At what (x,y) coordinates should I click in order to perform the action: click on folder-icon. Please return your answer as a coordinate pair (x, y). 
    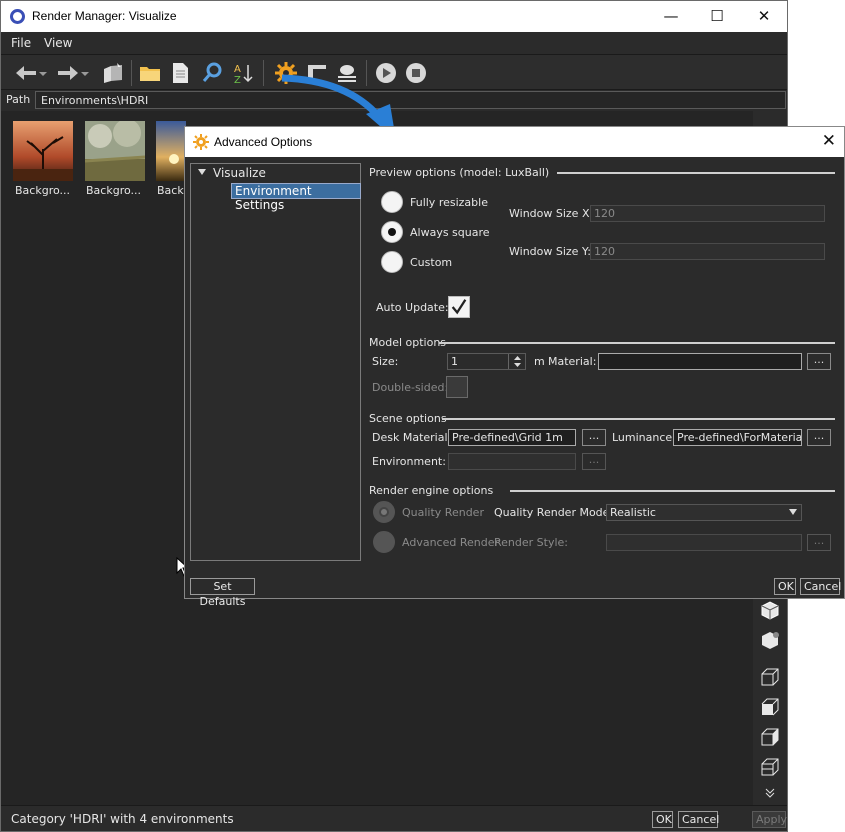
    Looking at the image, I should click on (150, 73).